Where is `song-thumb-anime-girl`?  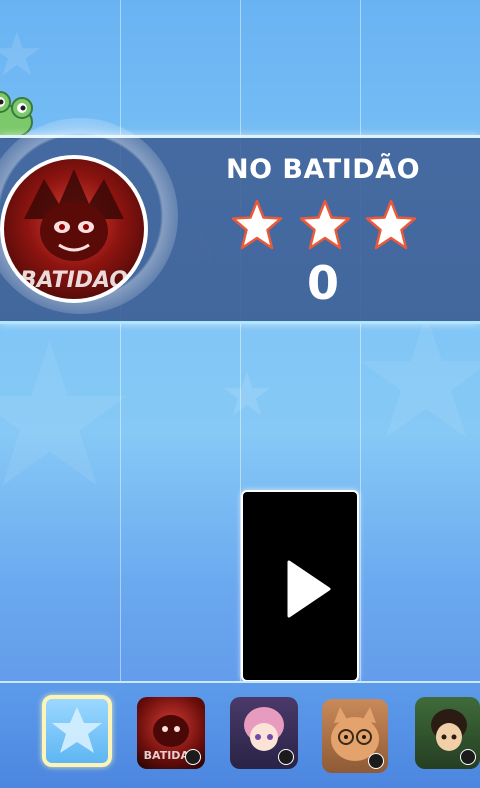 song-thumb-anime-girl is located at coordinates (264, 733).